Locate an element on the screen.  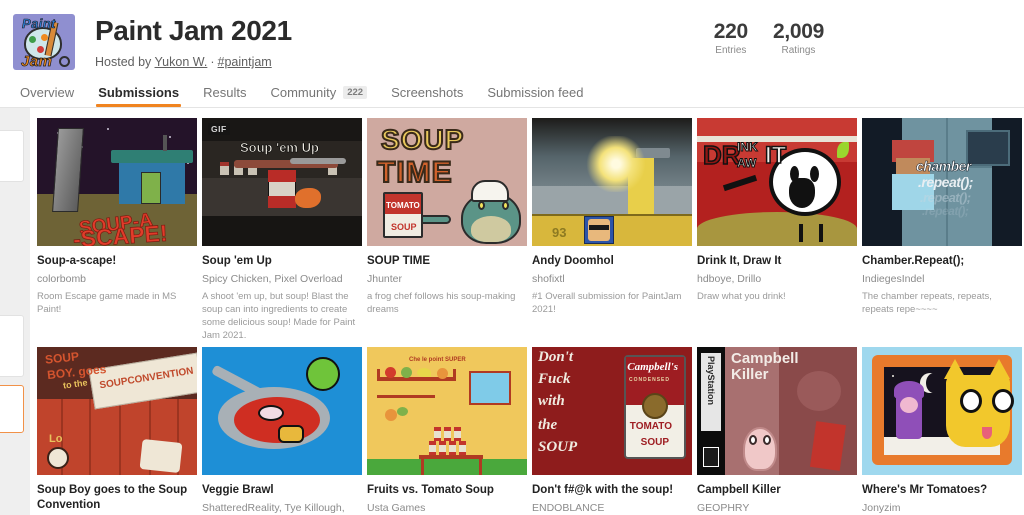
submission-author: Spicy Chicken, Pixel Overload is located at coordinates (282, 280).